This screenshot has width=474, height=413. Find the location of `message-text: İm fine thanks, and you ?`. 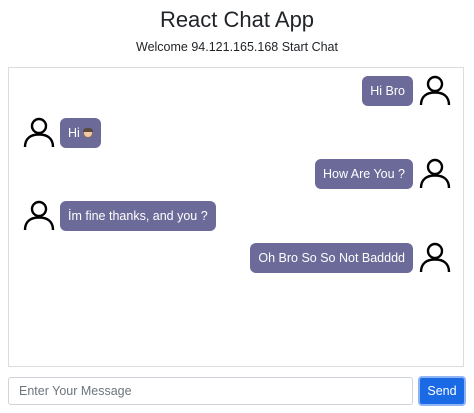

message-text: İm fine thanks, and you ? is located at coordinates (138, 216).